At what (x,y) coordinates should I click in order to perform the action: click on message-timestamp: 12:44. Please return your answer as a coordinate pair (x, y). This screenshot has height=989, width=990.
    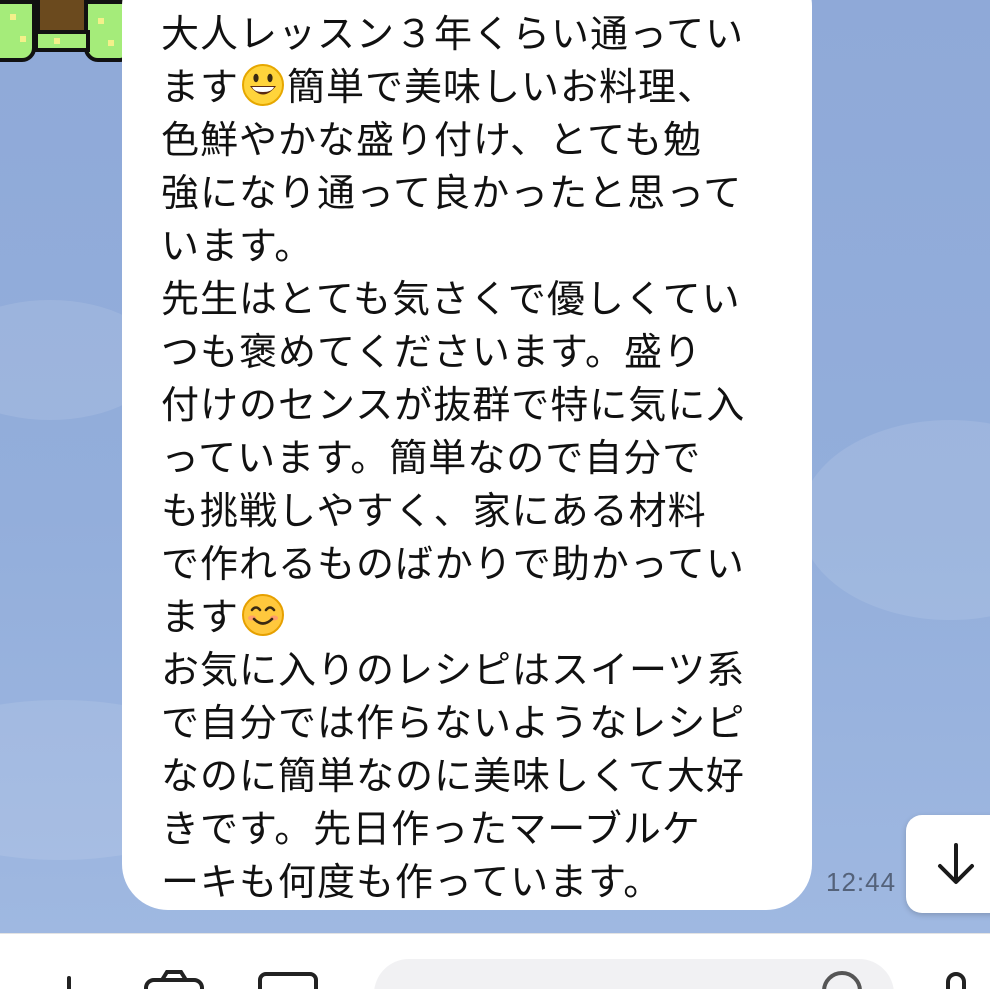
    Looking at the image, I should click on (861, 882).